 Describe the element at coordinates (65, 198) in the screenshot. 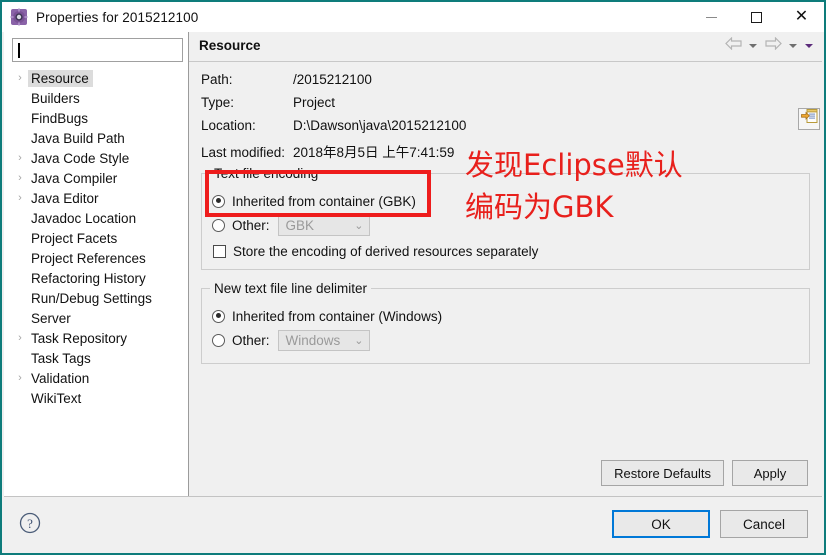

I see `tree-item-label: Java Editor` at that location.